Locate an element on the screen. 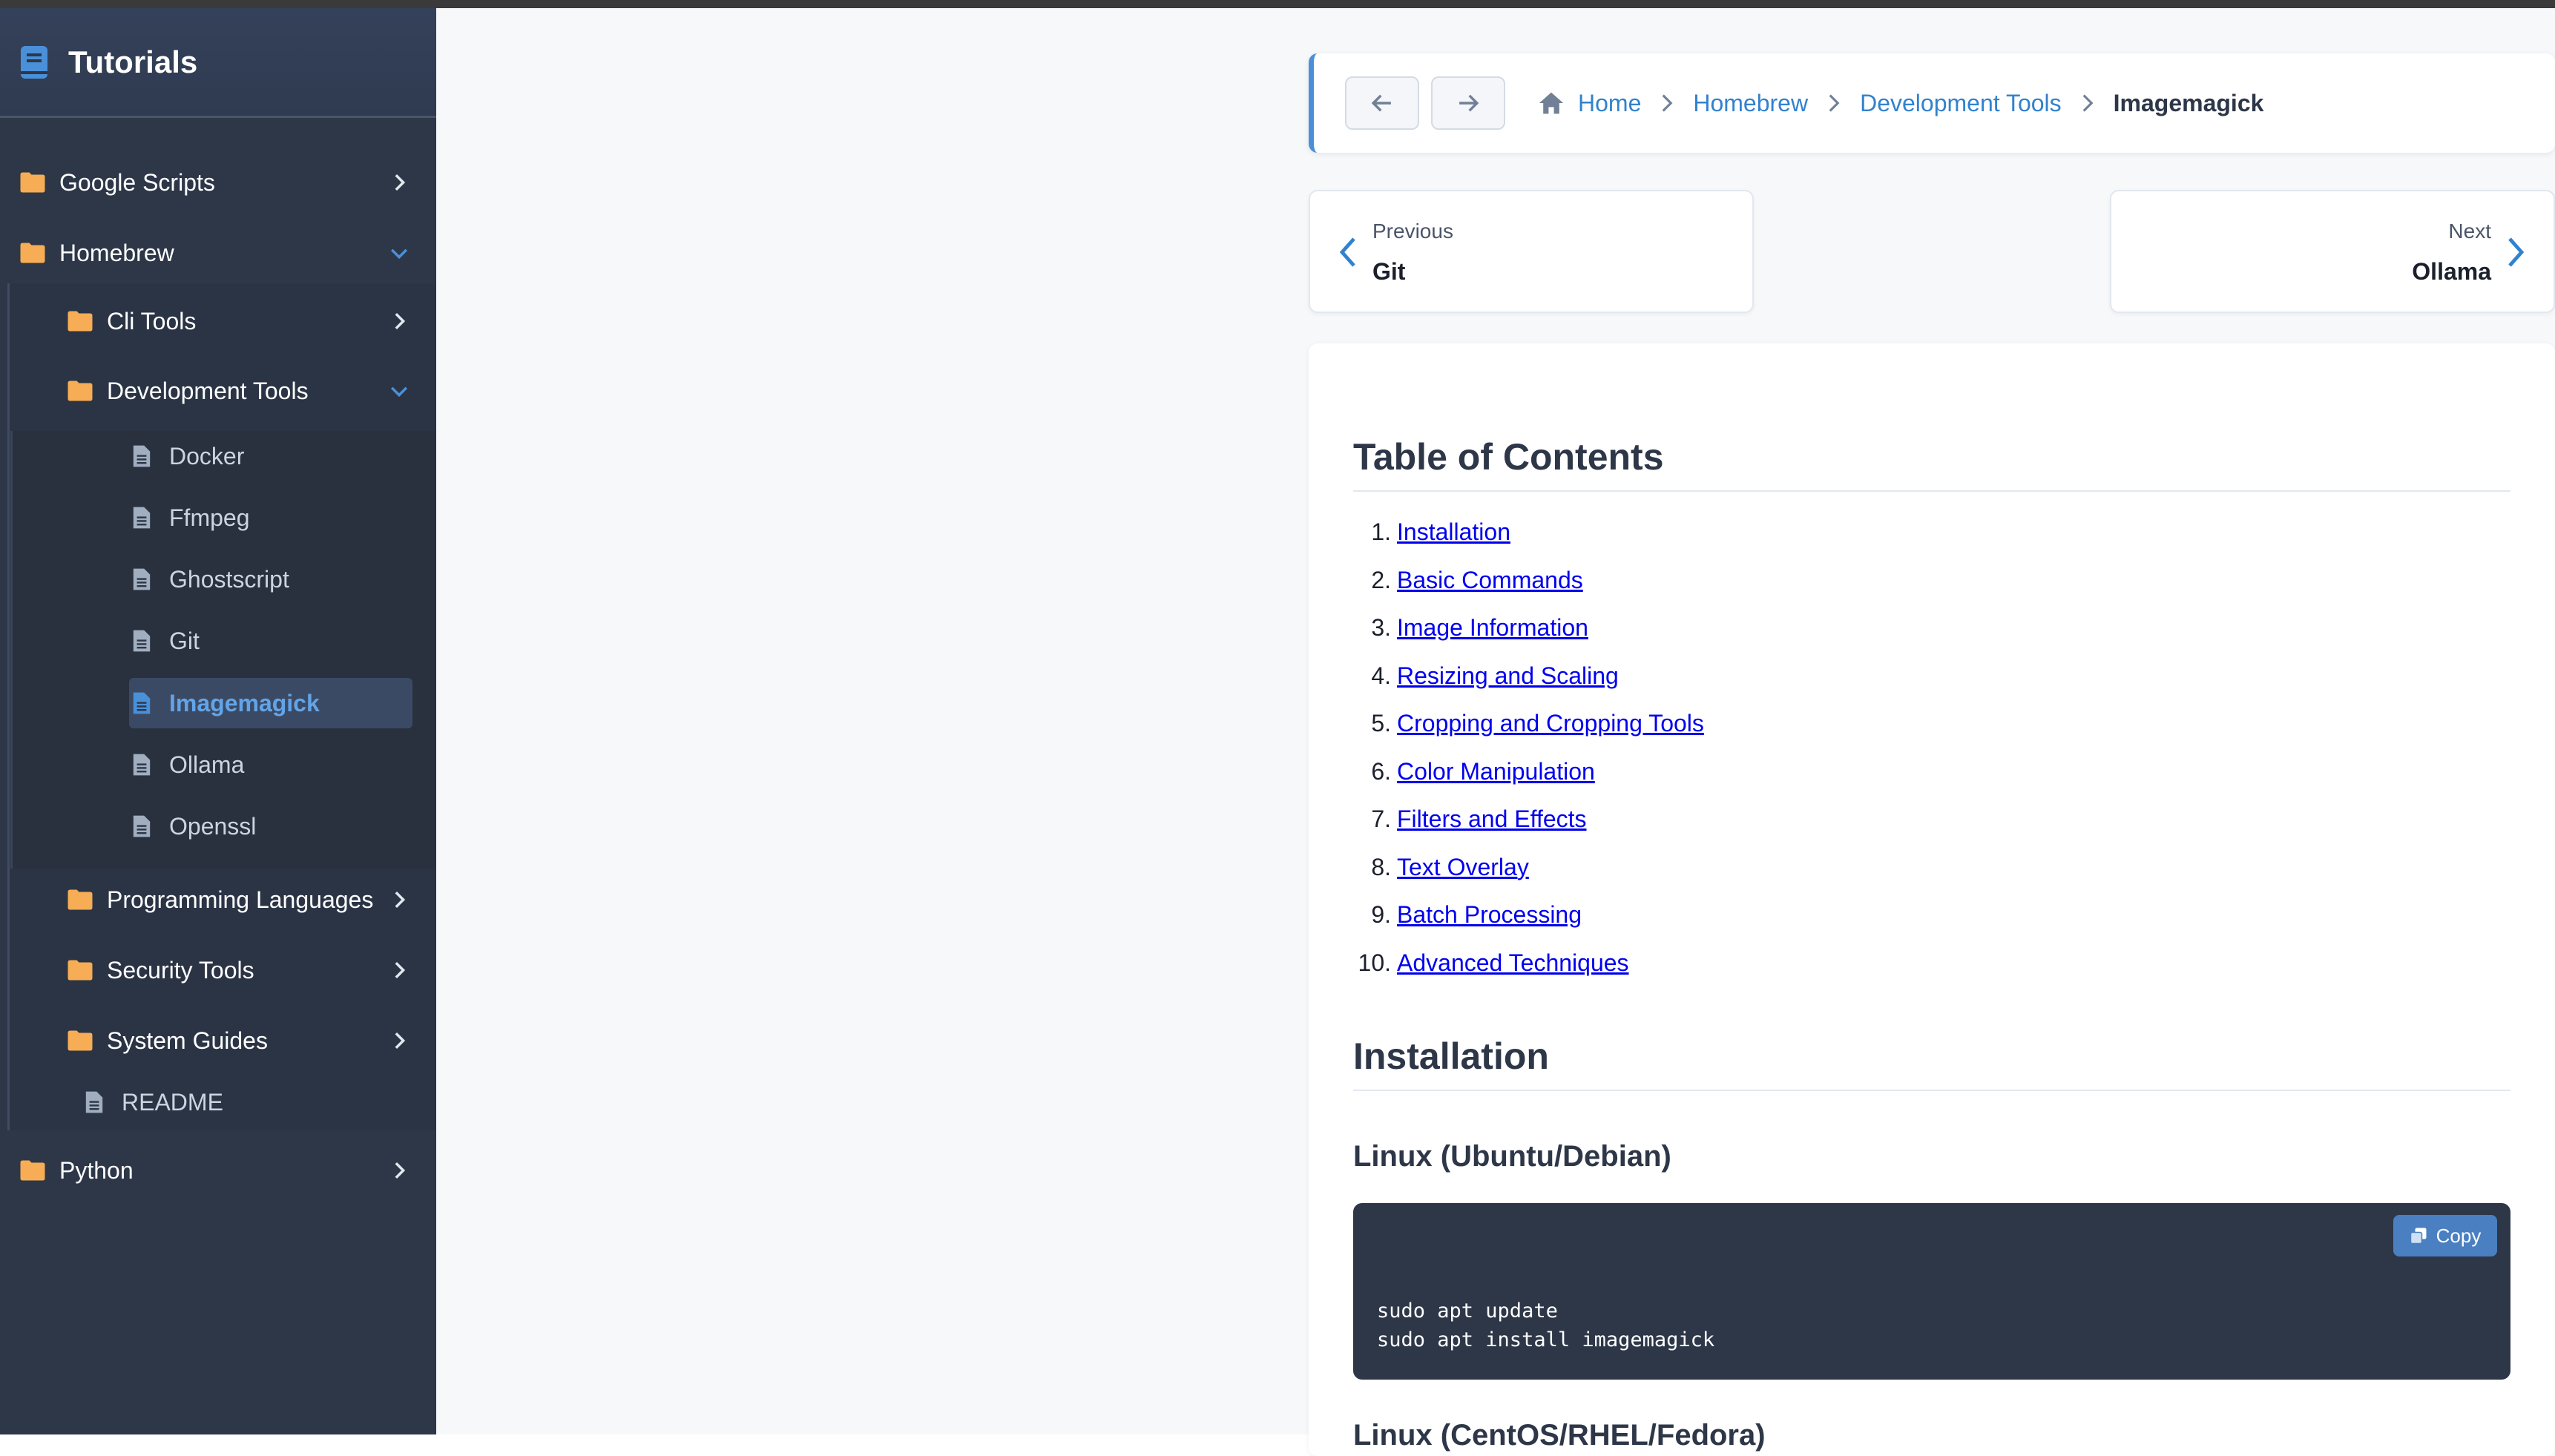 This screenshot has width=2555, height=1456. toc-item: 4. Resizing and Scaling is located at coordinates (1528, 687).